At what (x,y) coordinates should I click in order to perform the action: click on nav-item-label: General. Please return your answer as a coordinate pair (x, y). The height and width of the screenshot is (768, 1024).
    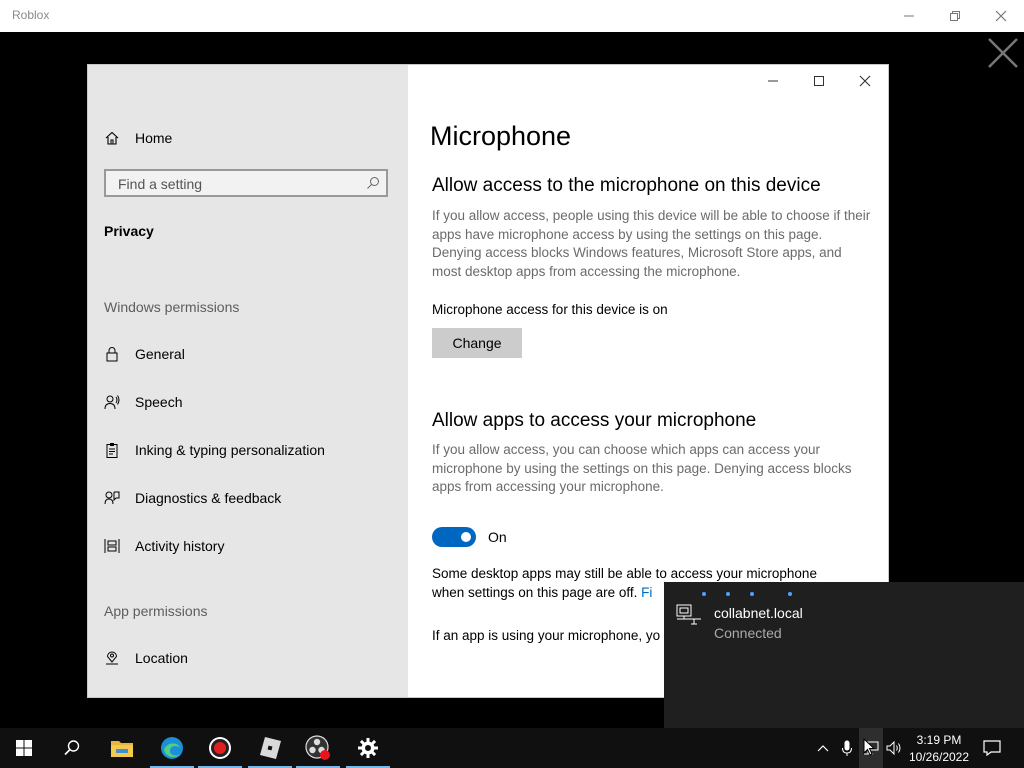
    Looking at the image, I should click on (160, 354).